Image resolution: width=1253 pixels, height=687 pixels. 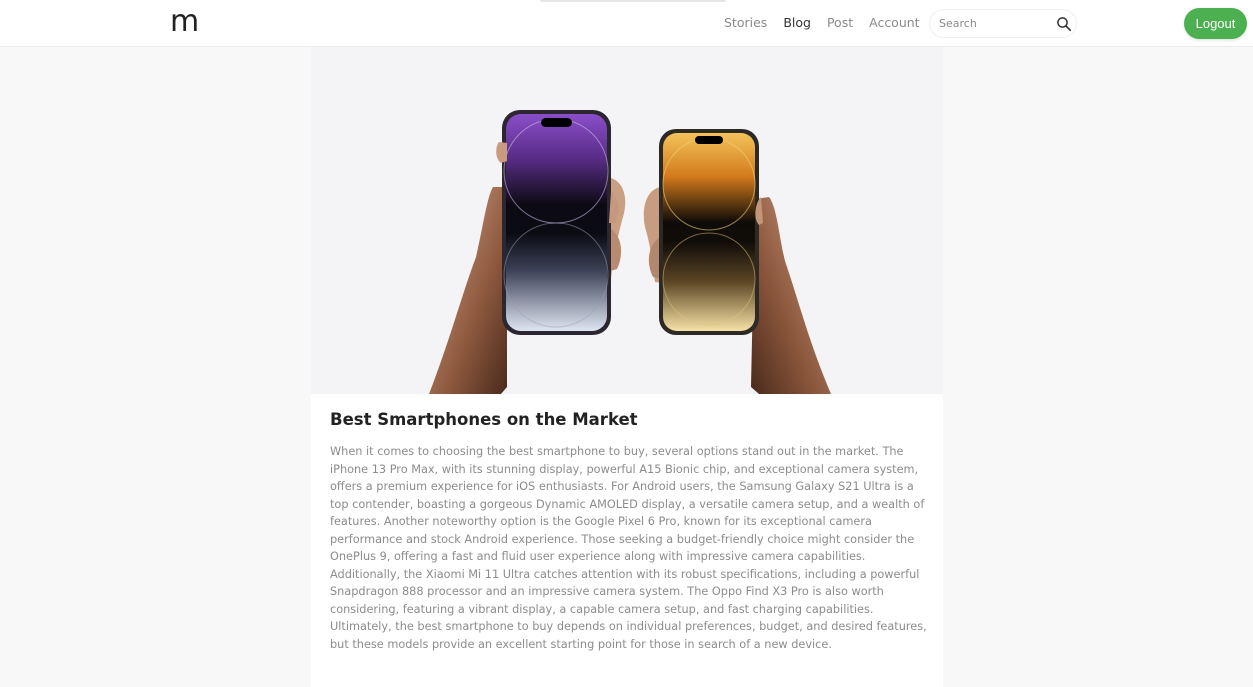 I want to click on nav-links: Stories Blog Post Account, so click(x=830, y=22).